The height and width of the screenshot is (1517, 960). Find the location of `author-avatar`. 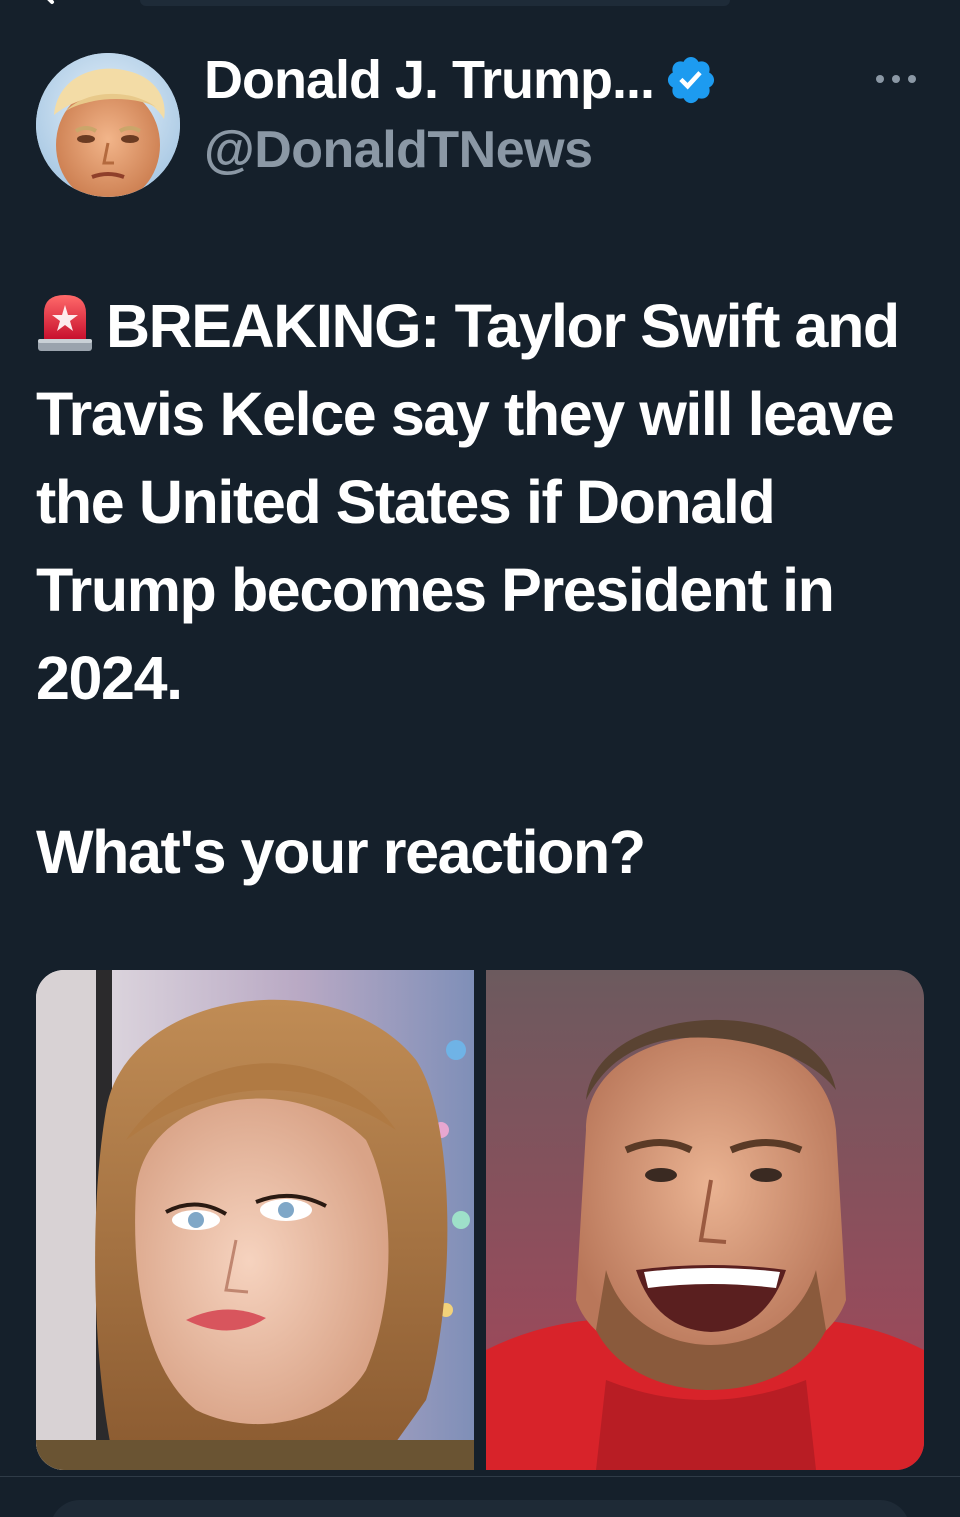

author-avatar is located at coordinates (108, 125).